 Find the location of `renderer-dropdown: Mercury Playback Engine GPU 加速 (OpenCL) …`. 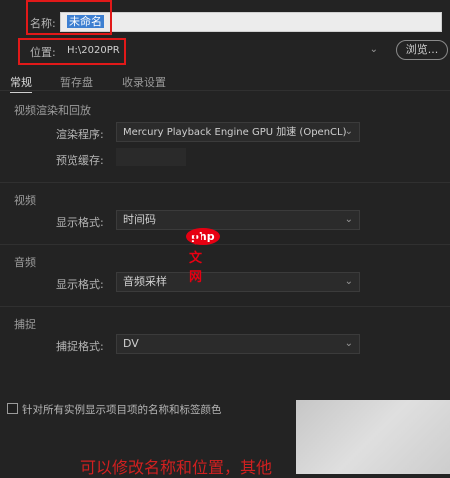

renderer-dropdown: Mercury Playback Engine GPU 加速 (OpenCL) … is located at coordinates (238, 132).